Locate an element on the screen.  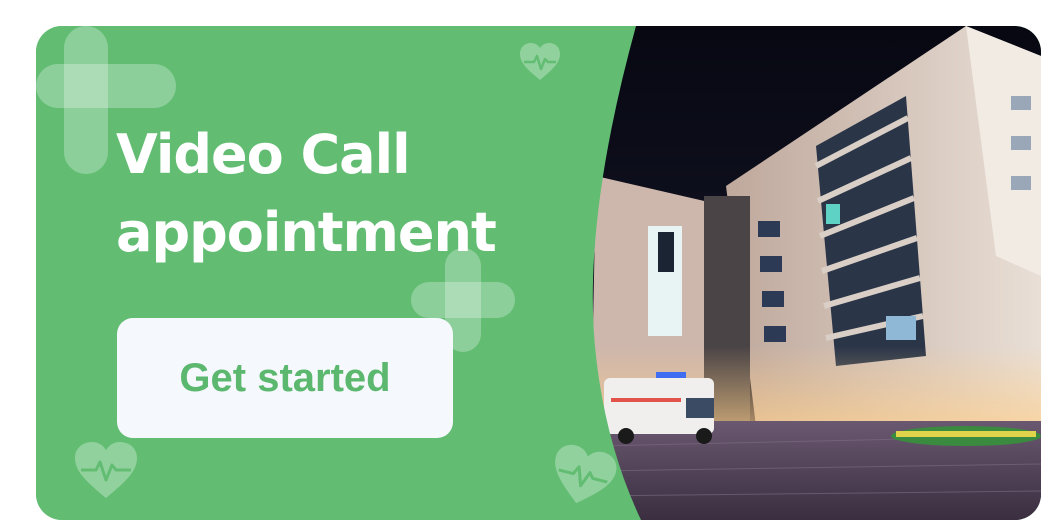
banner-title: Video Call appointment is located at coordinates (306, 193).